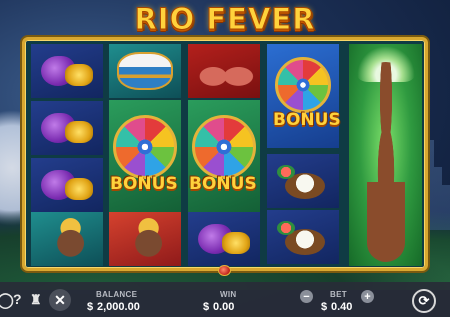 The width and height of the screenshot is (450, 317). What do you see at coordinates (224, 307) in the screenshot?
I see `win-value: 0.00` at bounding box center [224, 307].